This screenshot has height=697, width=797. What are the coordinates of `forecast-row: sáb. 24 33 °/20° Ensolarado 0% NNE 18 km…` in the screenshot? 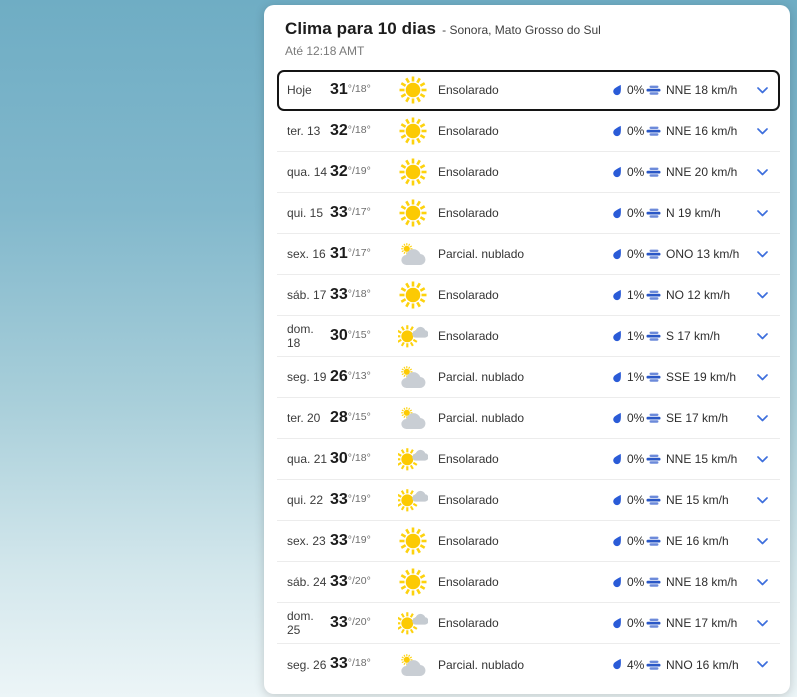 It's located at (528, 582).